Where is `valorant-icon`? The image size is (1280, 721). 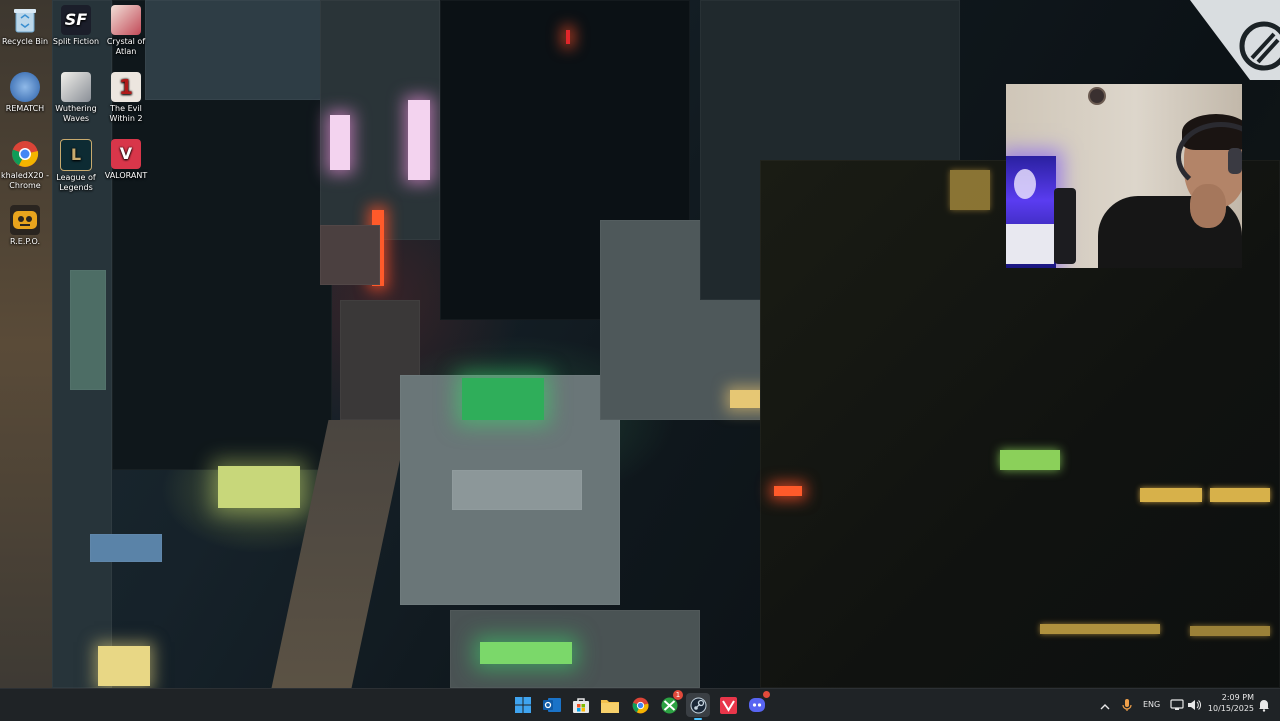
valorant-icon is located at coordinates (728, 705).